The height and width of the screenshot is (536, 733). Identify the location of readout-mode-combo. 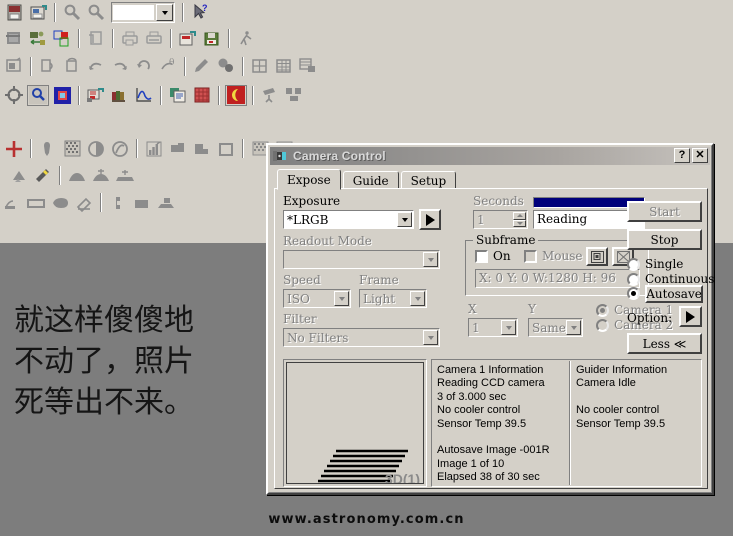
(361, 259).